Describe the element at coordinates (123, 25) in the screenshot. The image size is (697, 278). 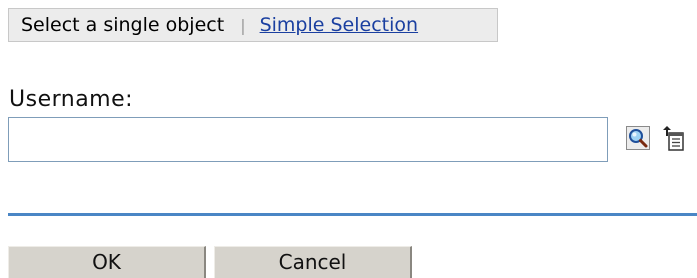
I see `current-mode-label: Select a single object` at that location.